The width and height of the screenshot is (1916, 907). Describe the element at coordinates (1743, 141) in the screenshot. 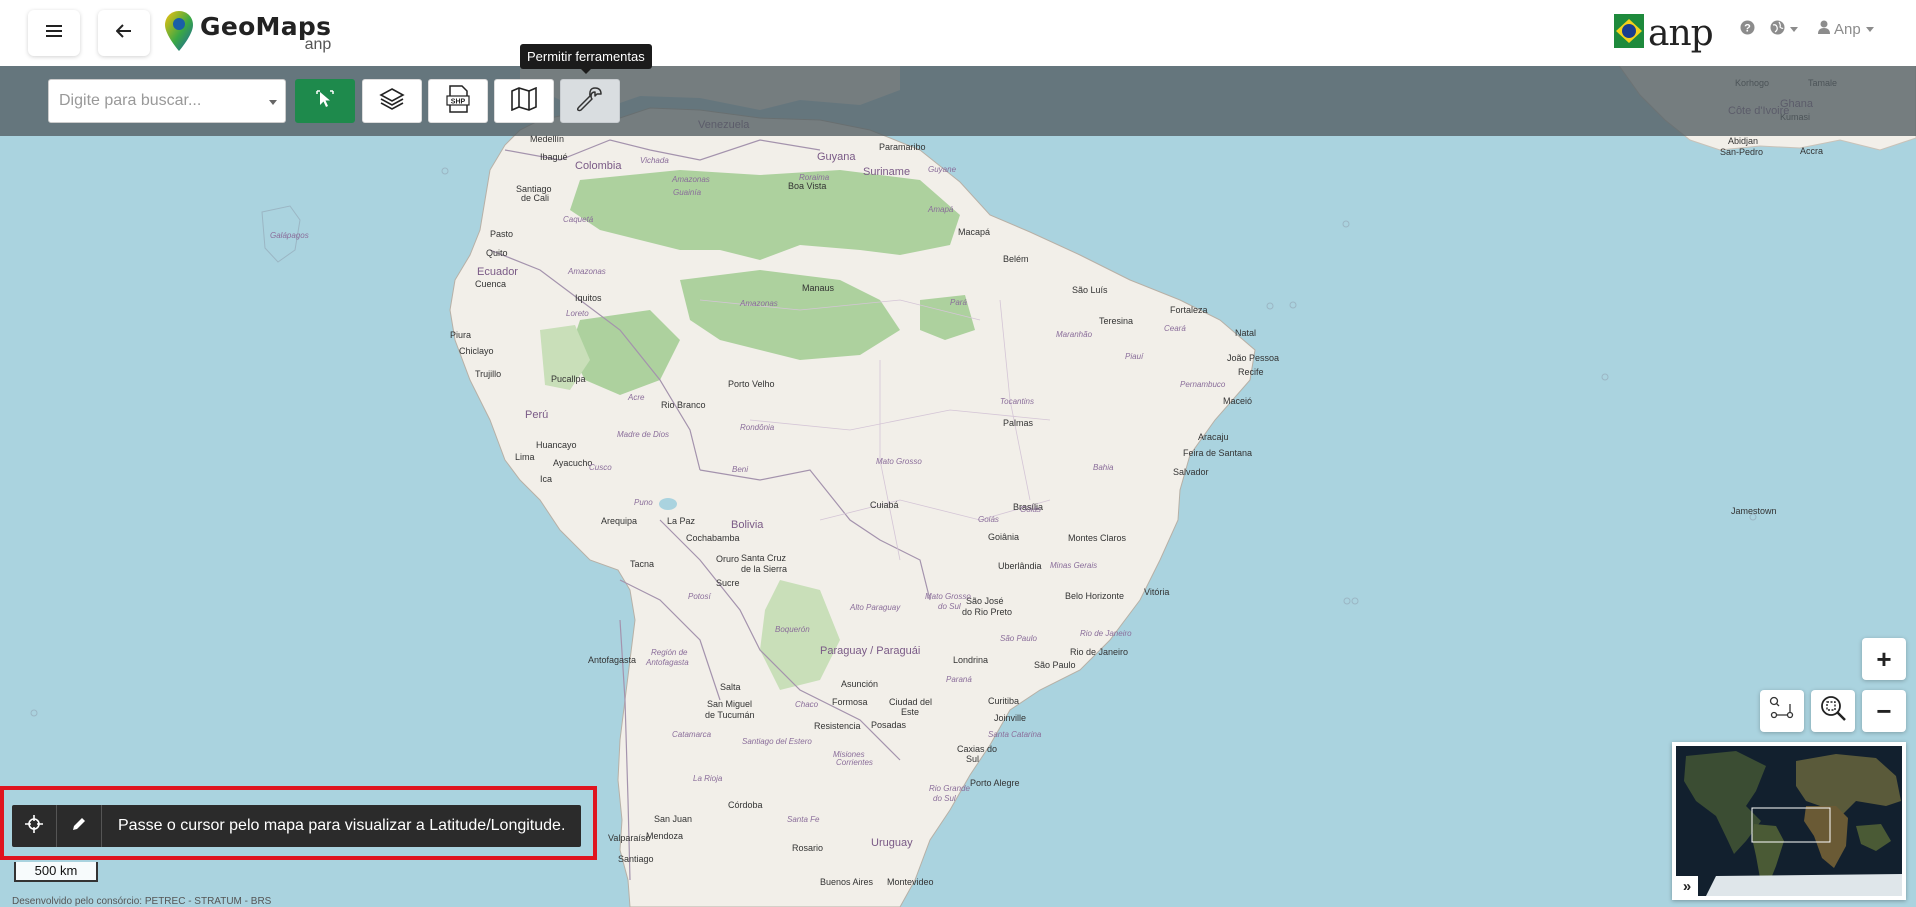

I see `svg-text: Abidjan` at that location.